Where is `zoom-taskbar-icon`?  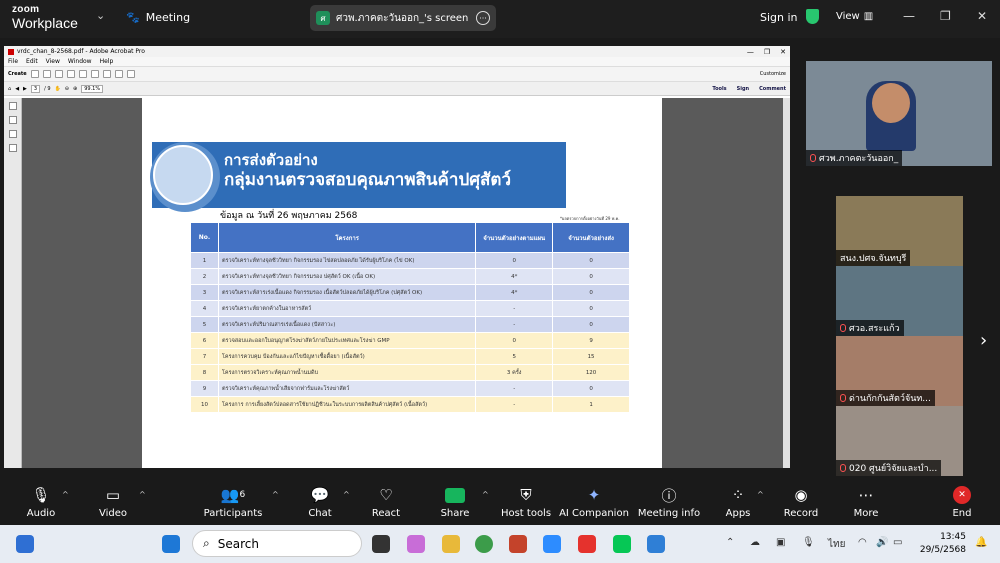
zoom-taskbar-icon is located at coordinates (552, 544).